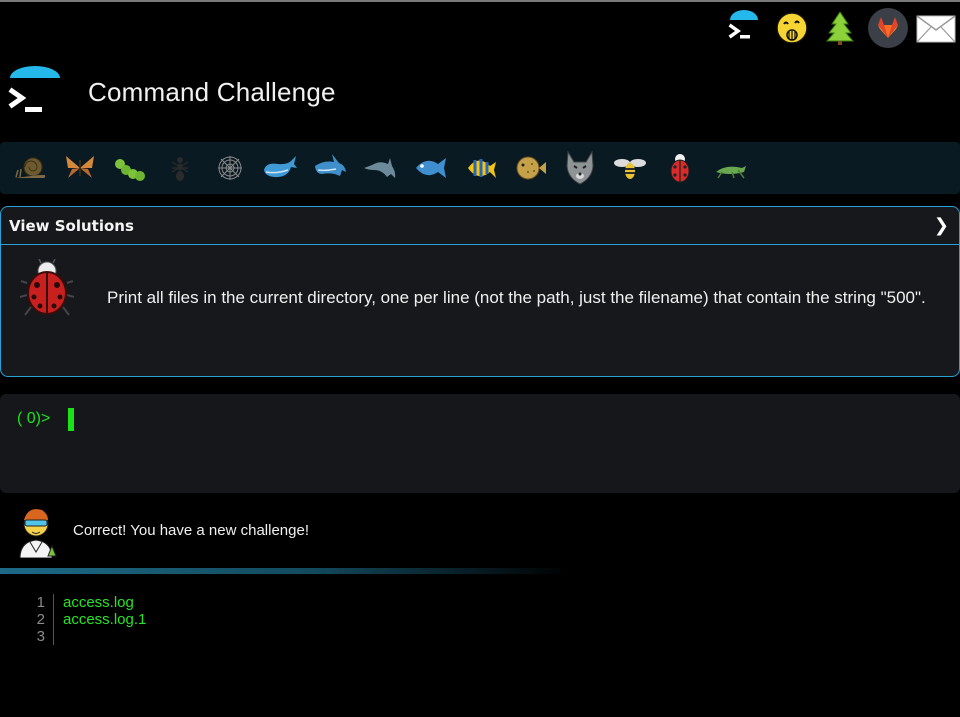 This screenshot has height=717, width=960. What do you see at coordinates (941, 225) in the screenshot?
I see `chevron-right-icon: ❯` at bounding box center [941, 225].